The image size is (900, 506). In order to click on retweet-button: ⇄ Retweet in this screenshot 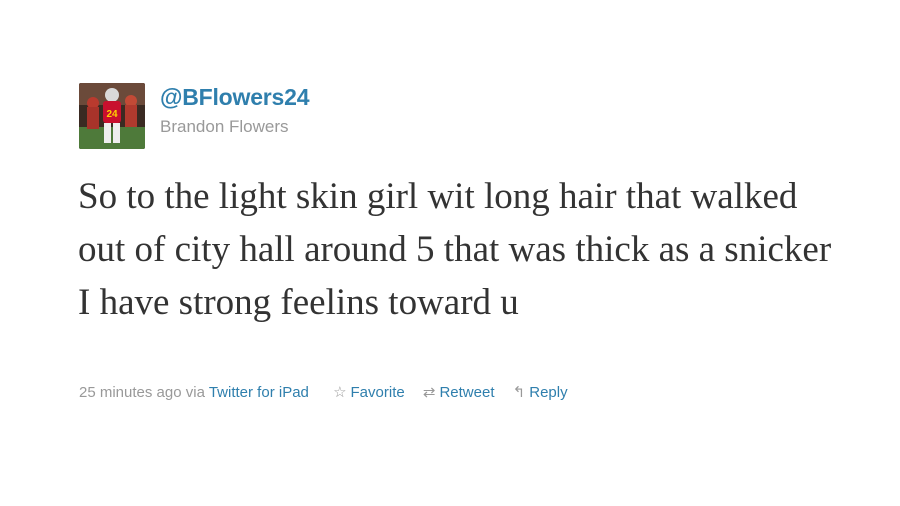, I will do `click(459, 392)`.